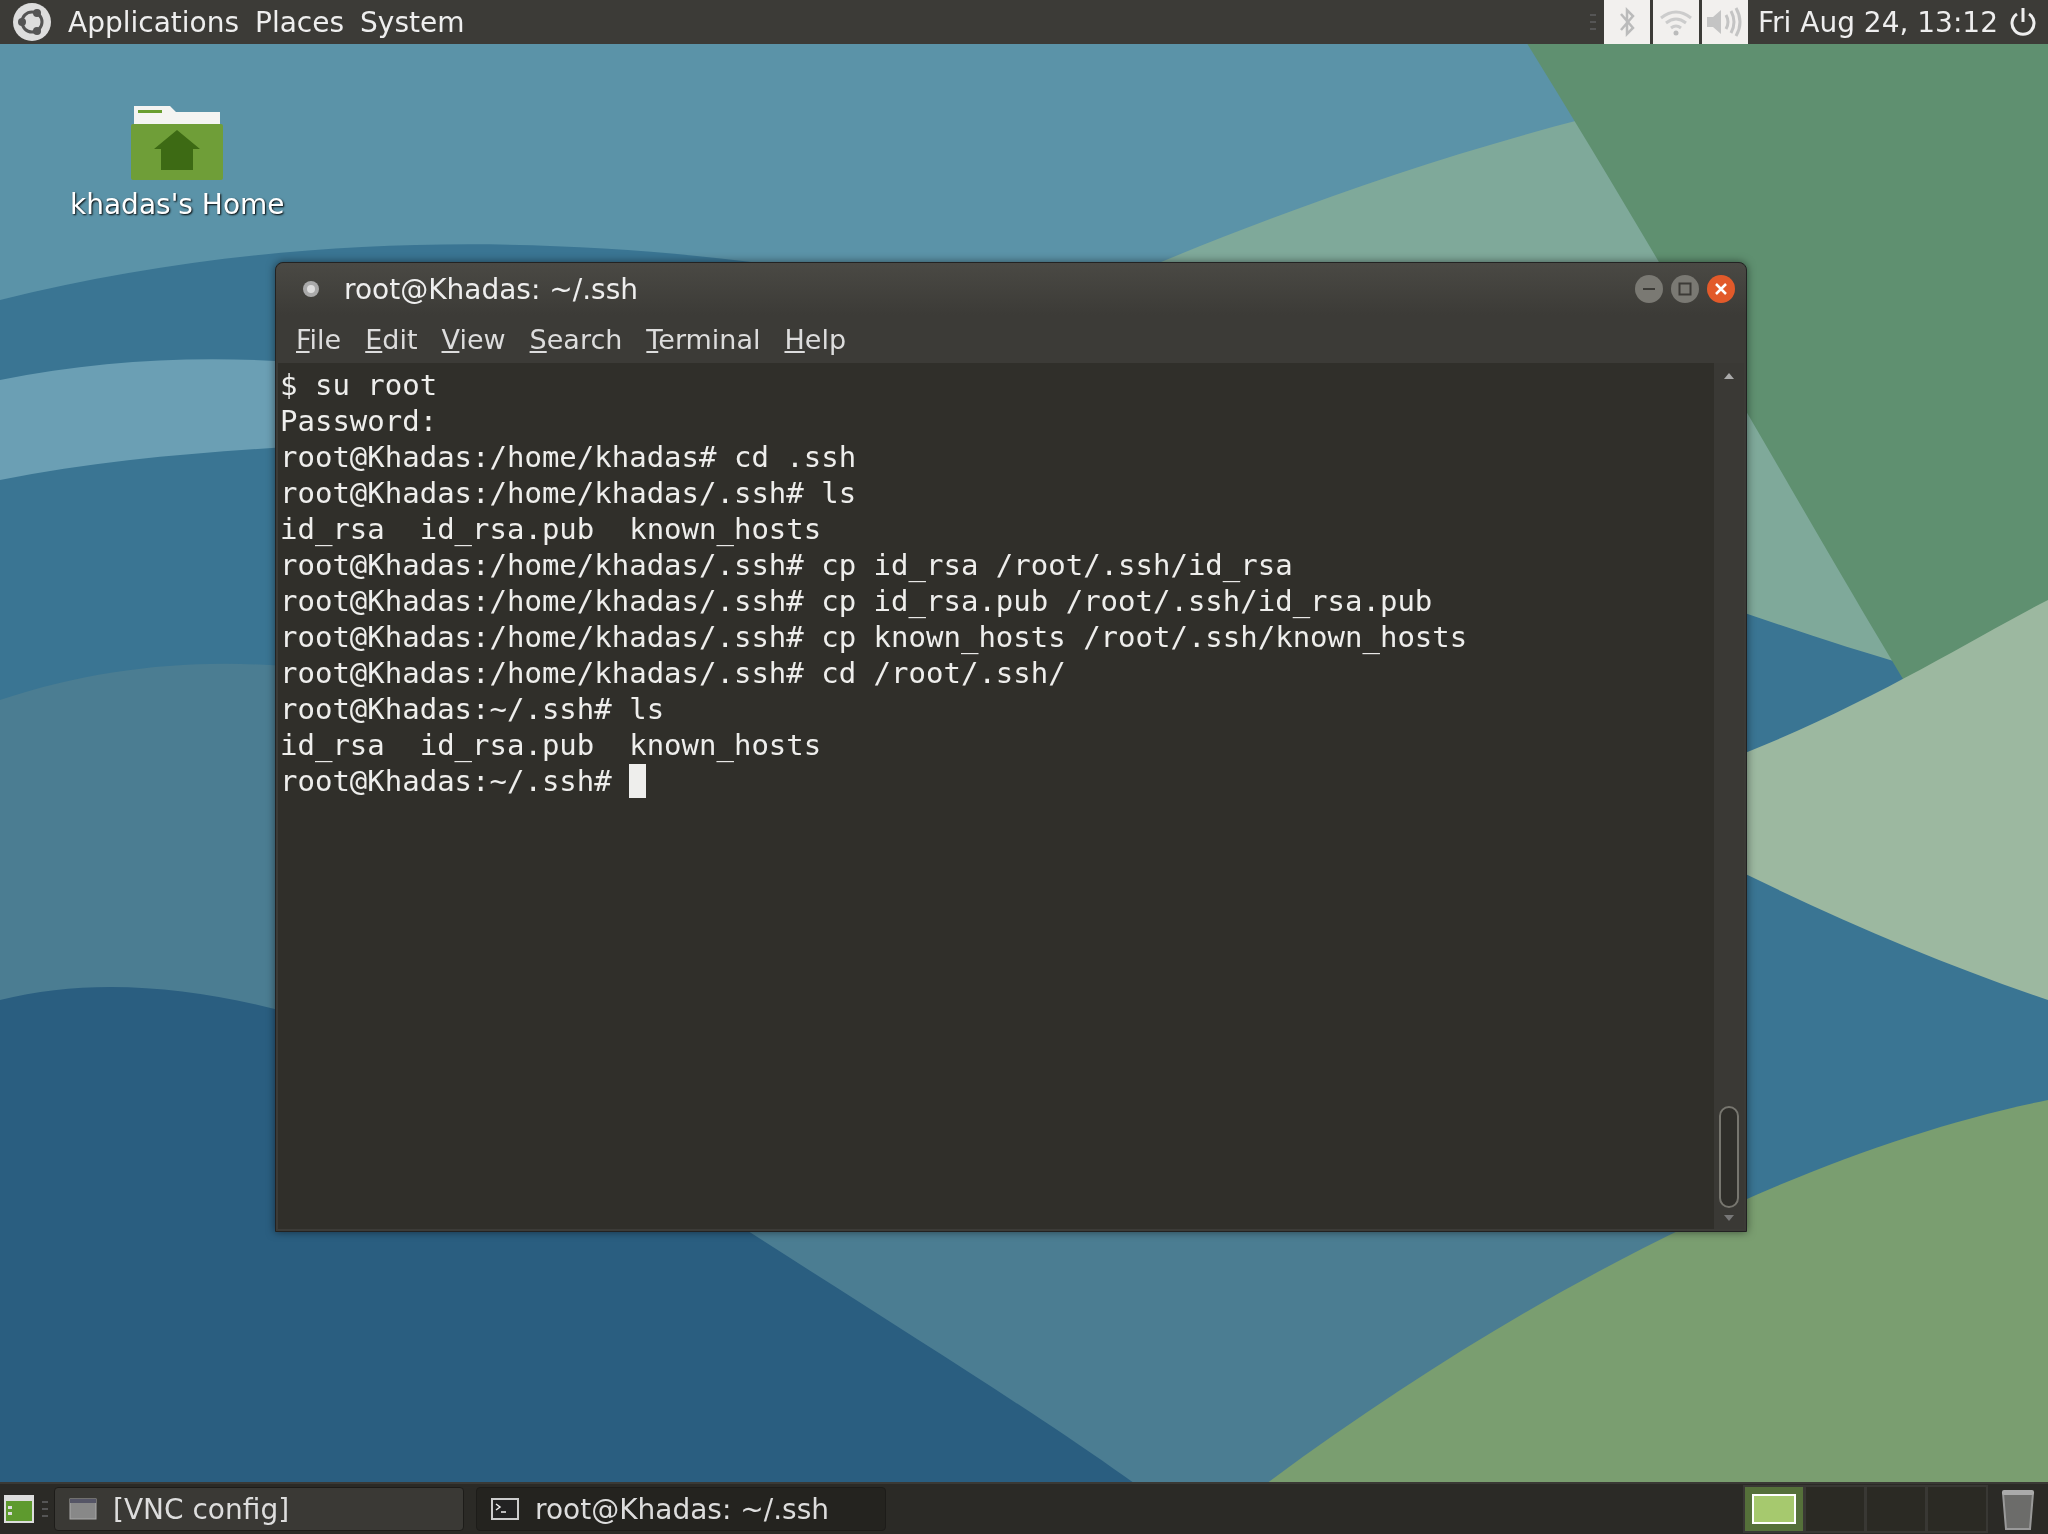 This screenshot has height=1534, width=2048. Describe the element at coordinates (473, 339) in the screenshot. I see `menu-item: View` at that location.